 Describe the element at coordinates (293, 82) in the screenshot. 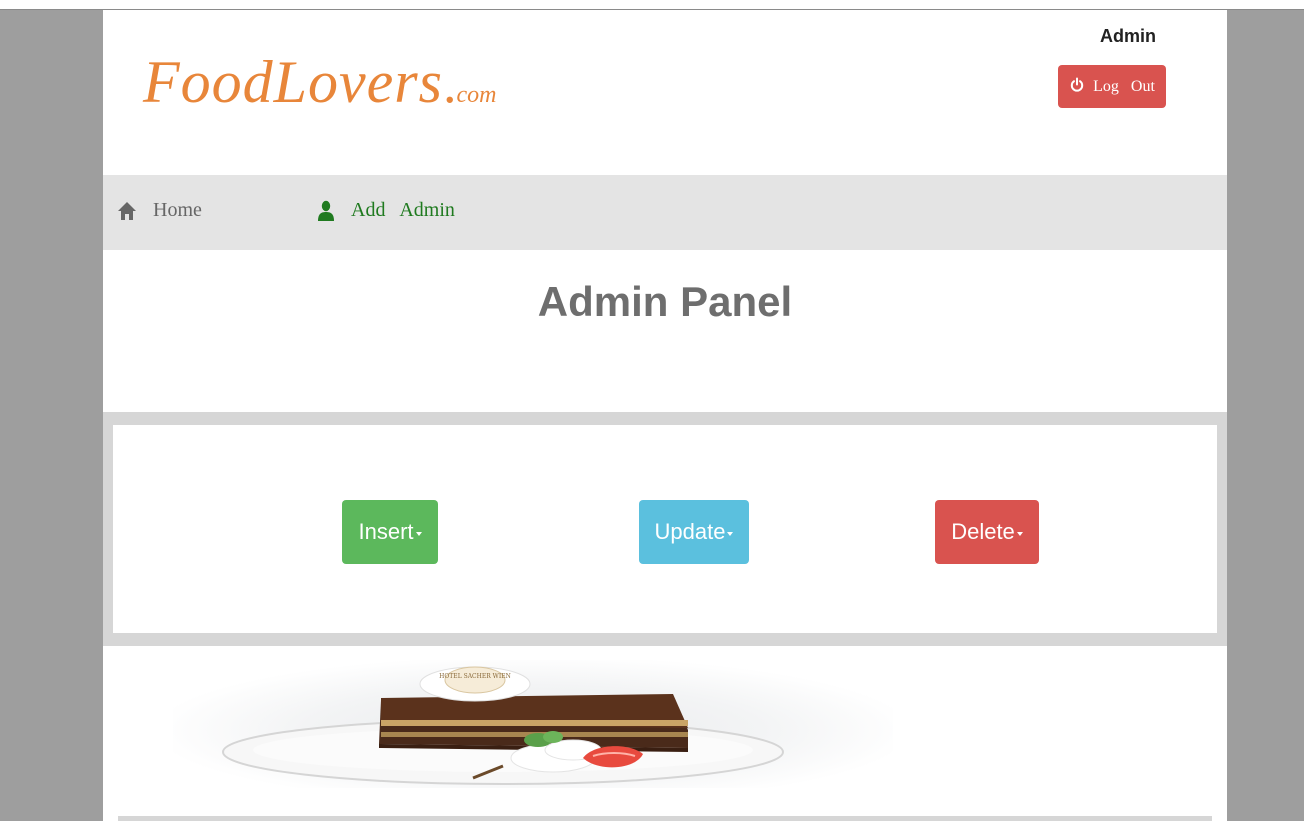

I see `logo-main-text: FoodLovers` at that location.